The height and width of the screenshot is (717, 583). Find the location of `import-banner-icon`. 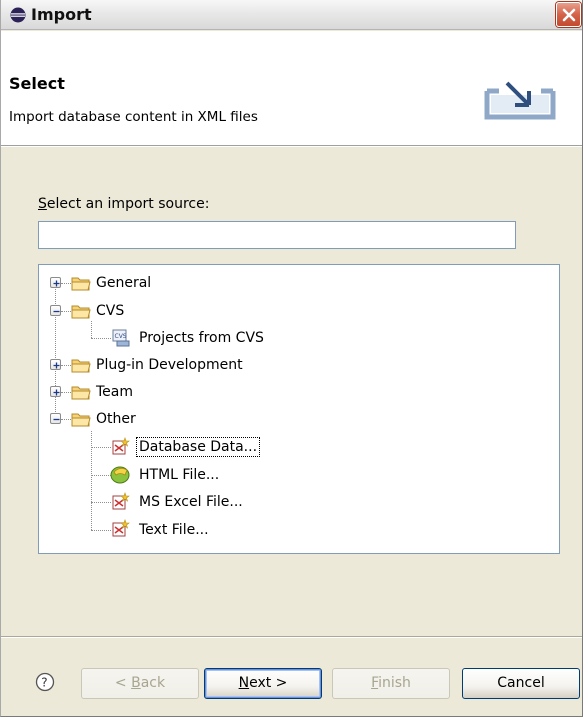

import-banner-icon is located at coordinates (520, 100).